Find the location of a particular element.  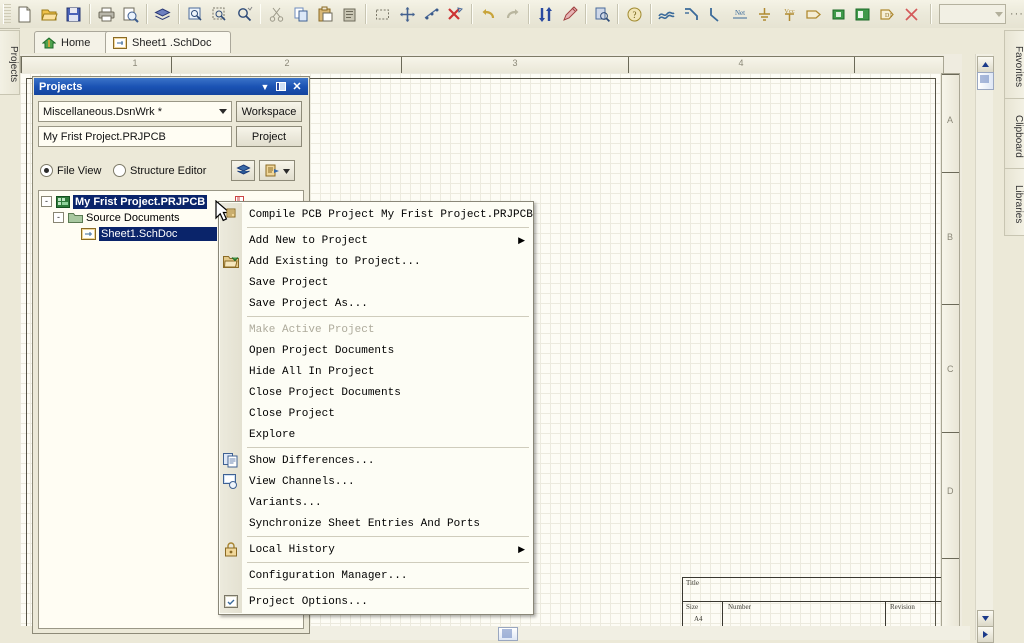

annotate-icon is located at coordinates (569, 14).